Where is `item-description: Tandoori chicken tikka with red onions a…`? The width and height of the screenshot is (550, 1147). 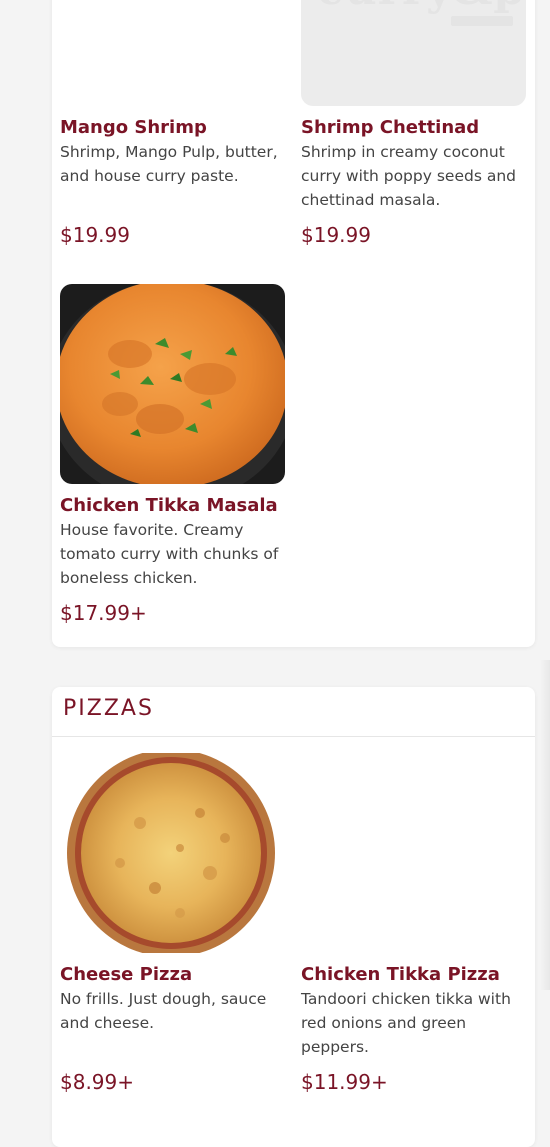
item-description: Tandoori chicken tikka with red onions a… is located at coordinates (406, 1023).